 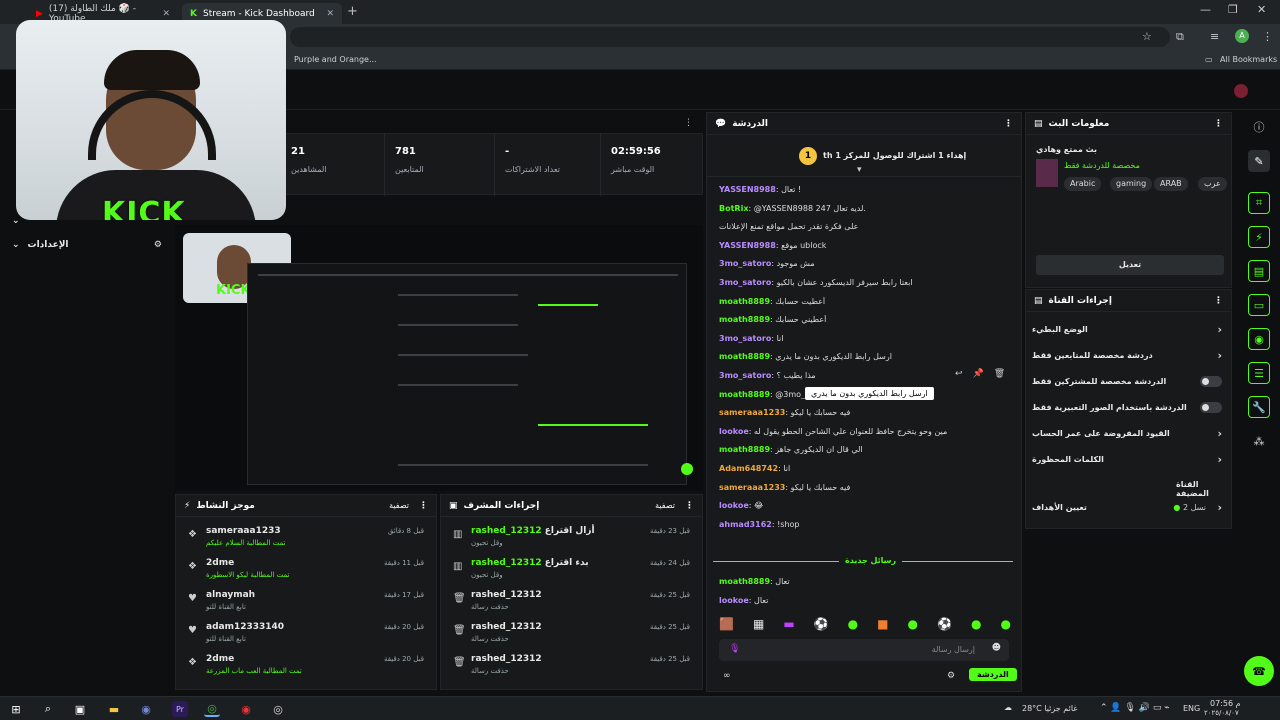 What do you see at coordinates (951, 676) in the screenshot?
I see `gear-icon: ⚙` at bounding box center [951, 676].